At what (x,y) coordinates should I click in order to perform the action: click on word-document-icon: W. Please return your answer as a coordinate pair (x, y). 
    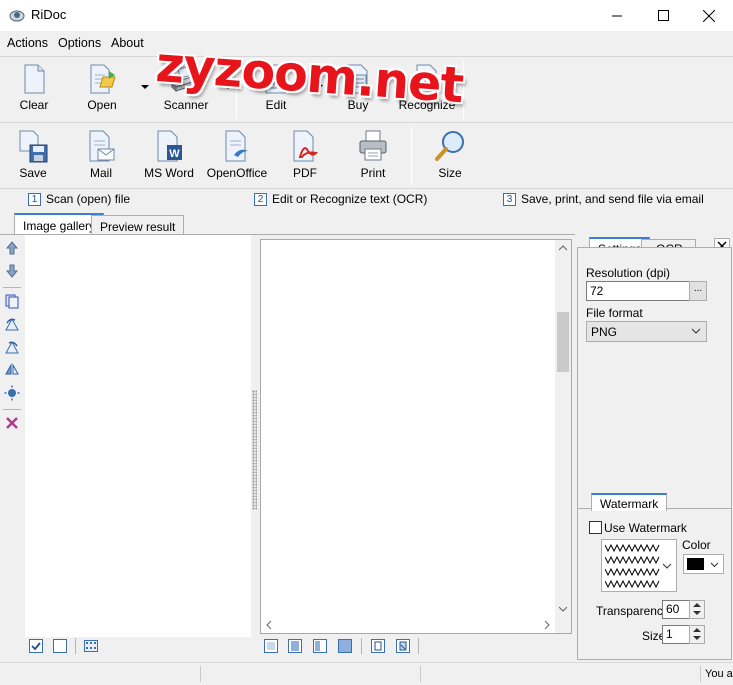
    Looking at the image, I should click on (169, 146).